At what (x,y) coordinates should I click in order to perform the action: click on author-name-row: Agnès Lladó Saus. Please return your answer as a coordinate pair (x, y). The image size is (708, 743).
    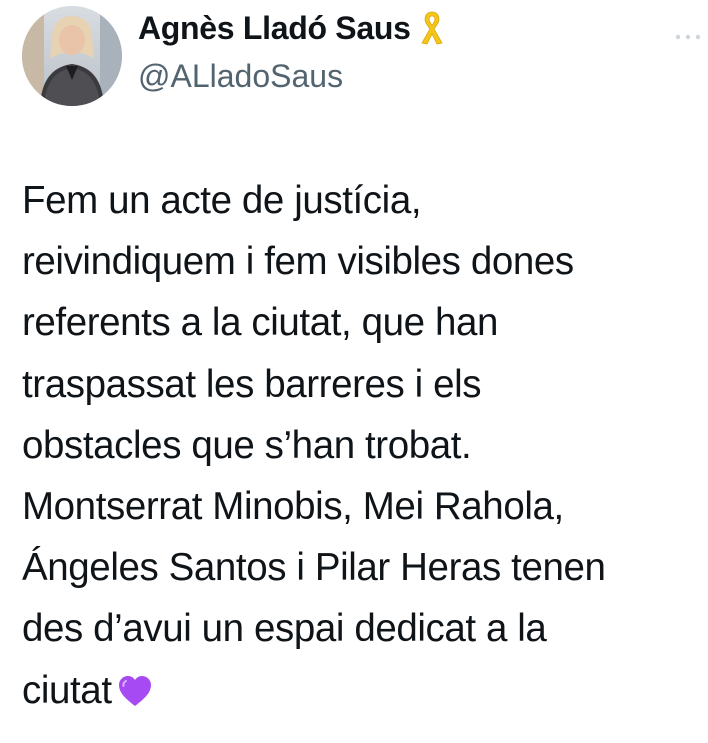
    Looking at the image, I should click on (291, 28).